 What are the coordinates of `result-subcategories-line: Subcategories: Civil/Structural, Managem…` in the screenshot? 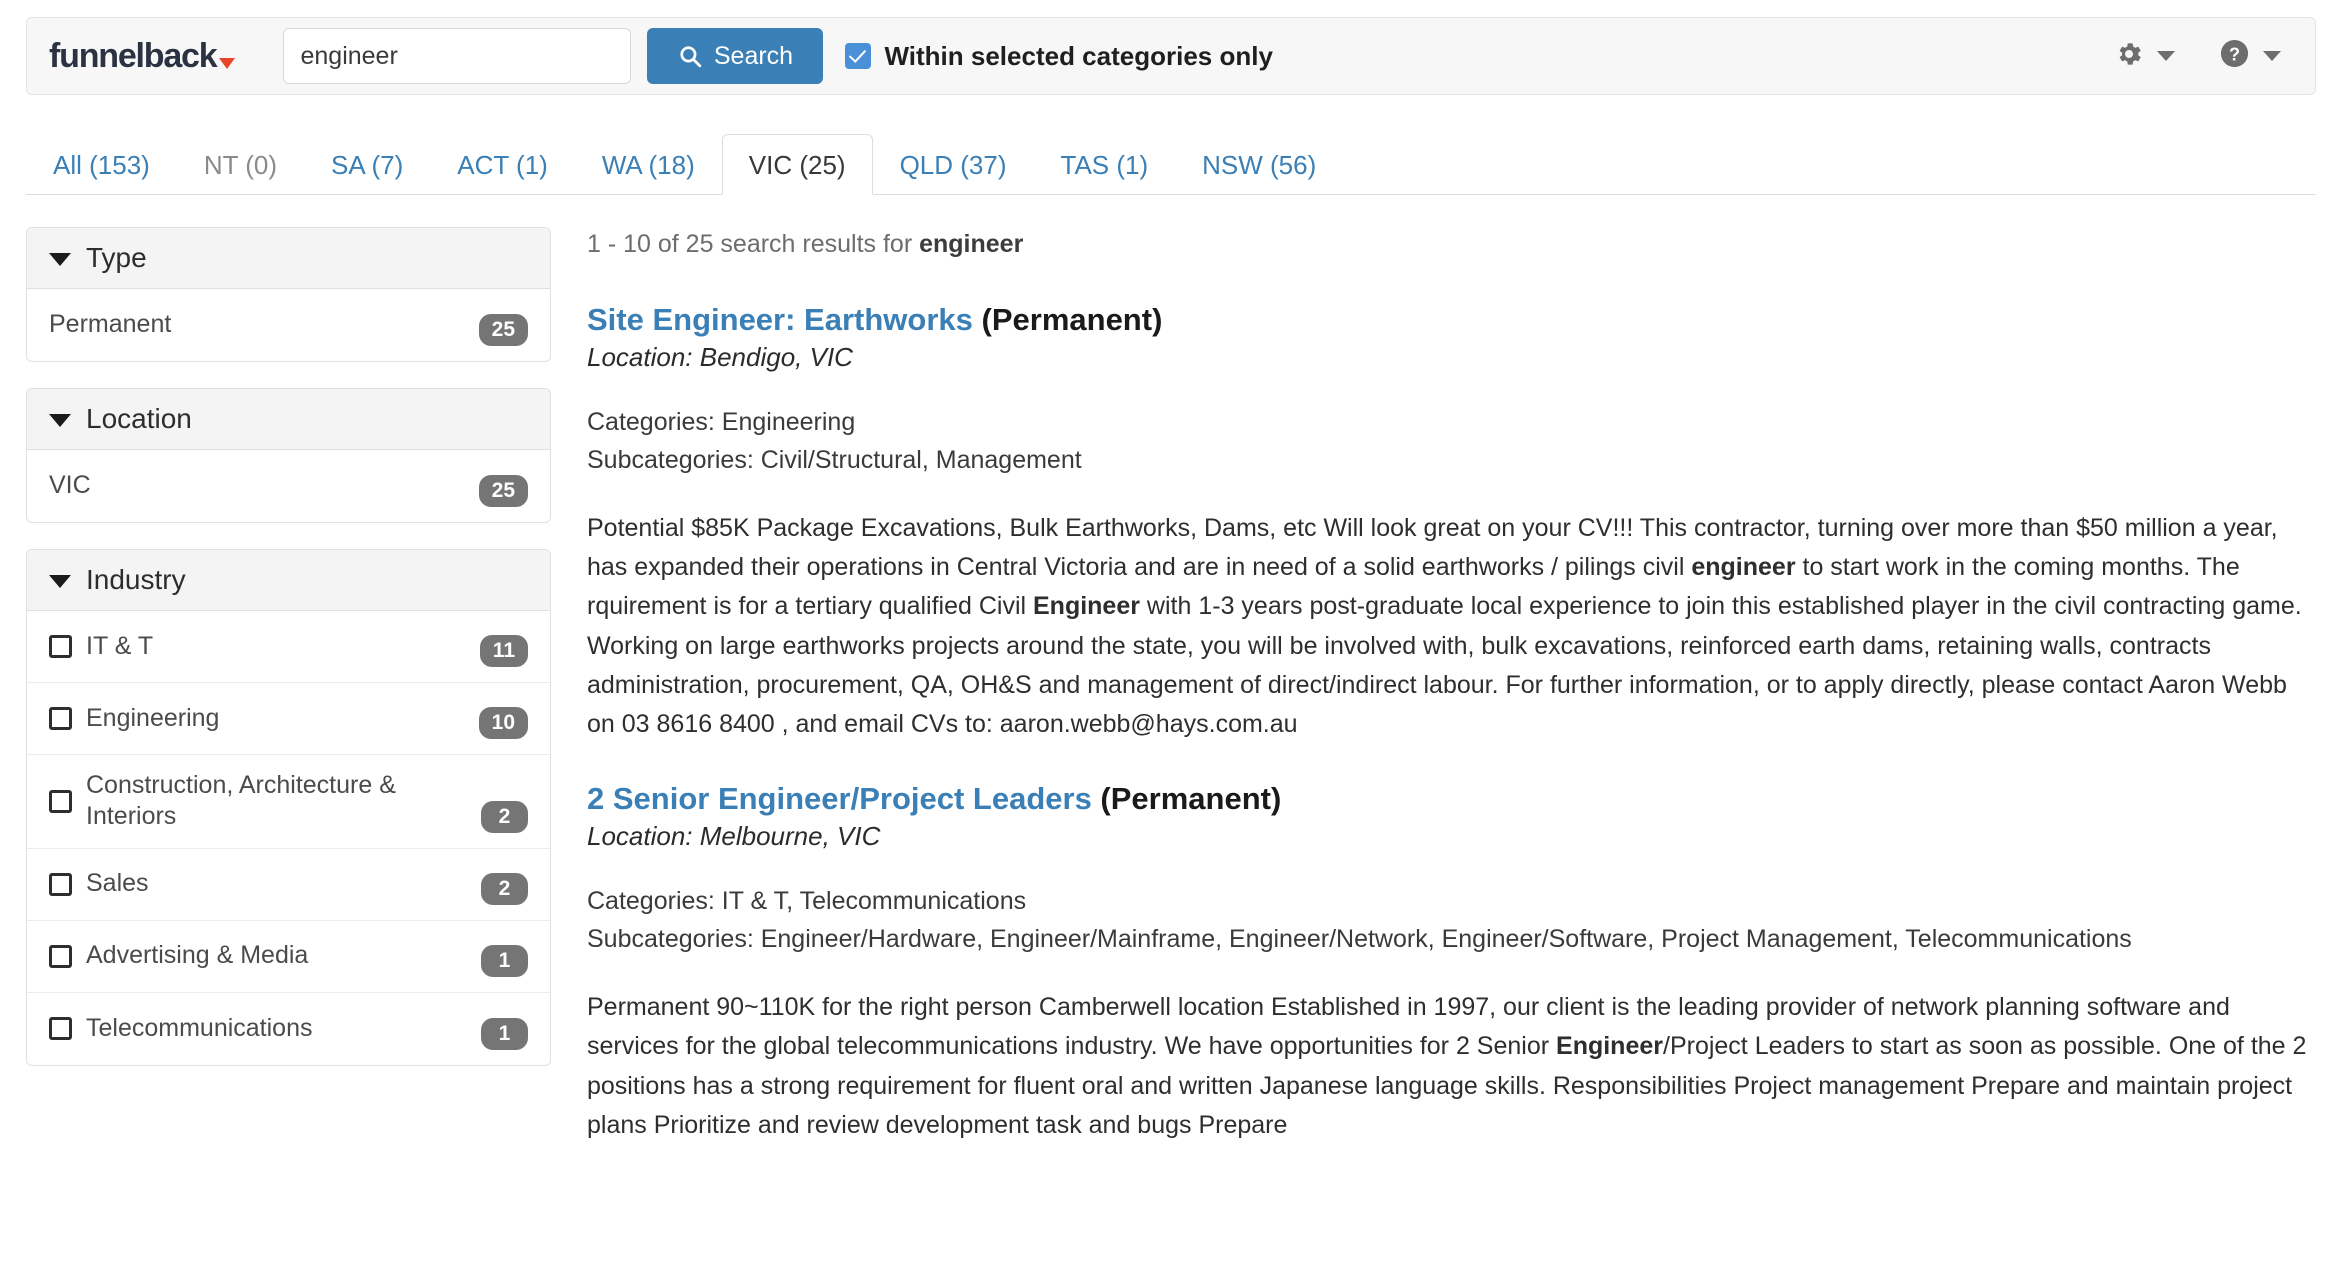 It's located at (834, 459).